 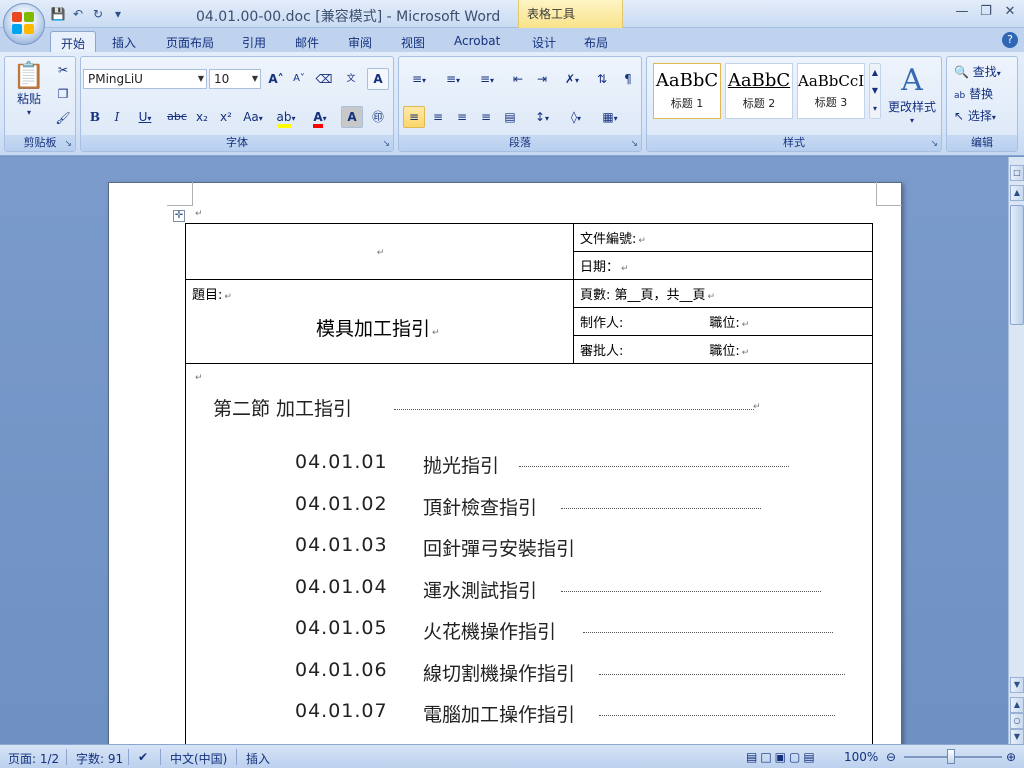 I want to click on tab-view: 视图, so click(x=413, y=41).